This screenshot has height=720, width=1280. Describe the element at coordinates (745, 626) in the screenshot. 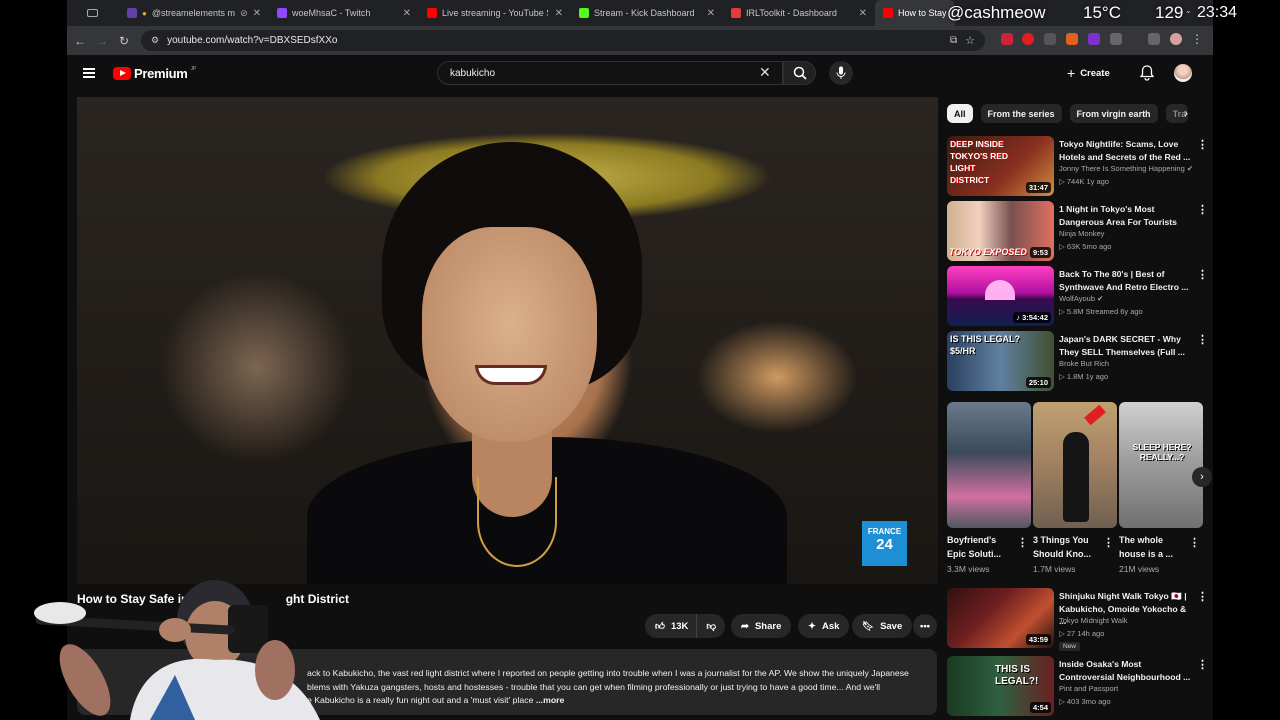

I see `share-arrow-icon: ➦` at that location.